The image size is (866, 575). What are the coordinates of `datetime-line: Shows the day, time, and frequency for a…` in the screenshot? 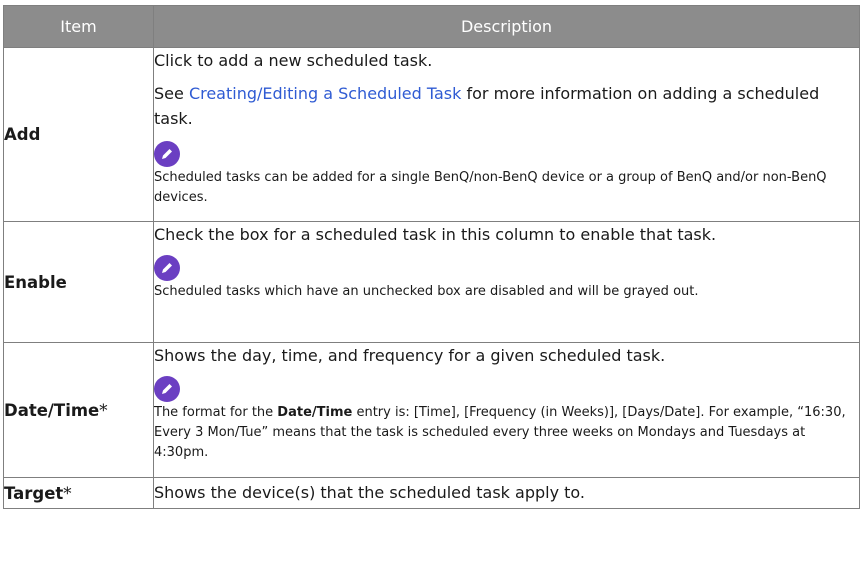 It's located at (410, 355).